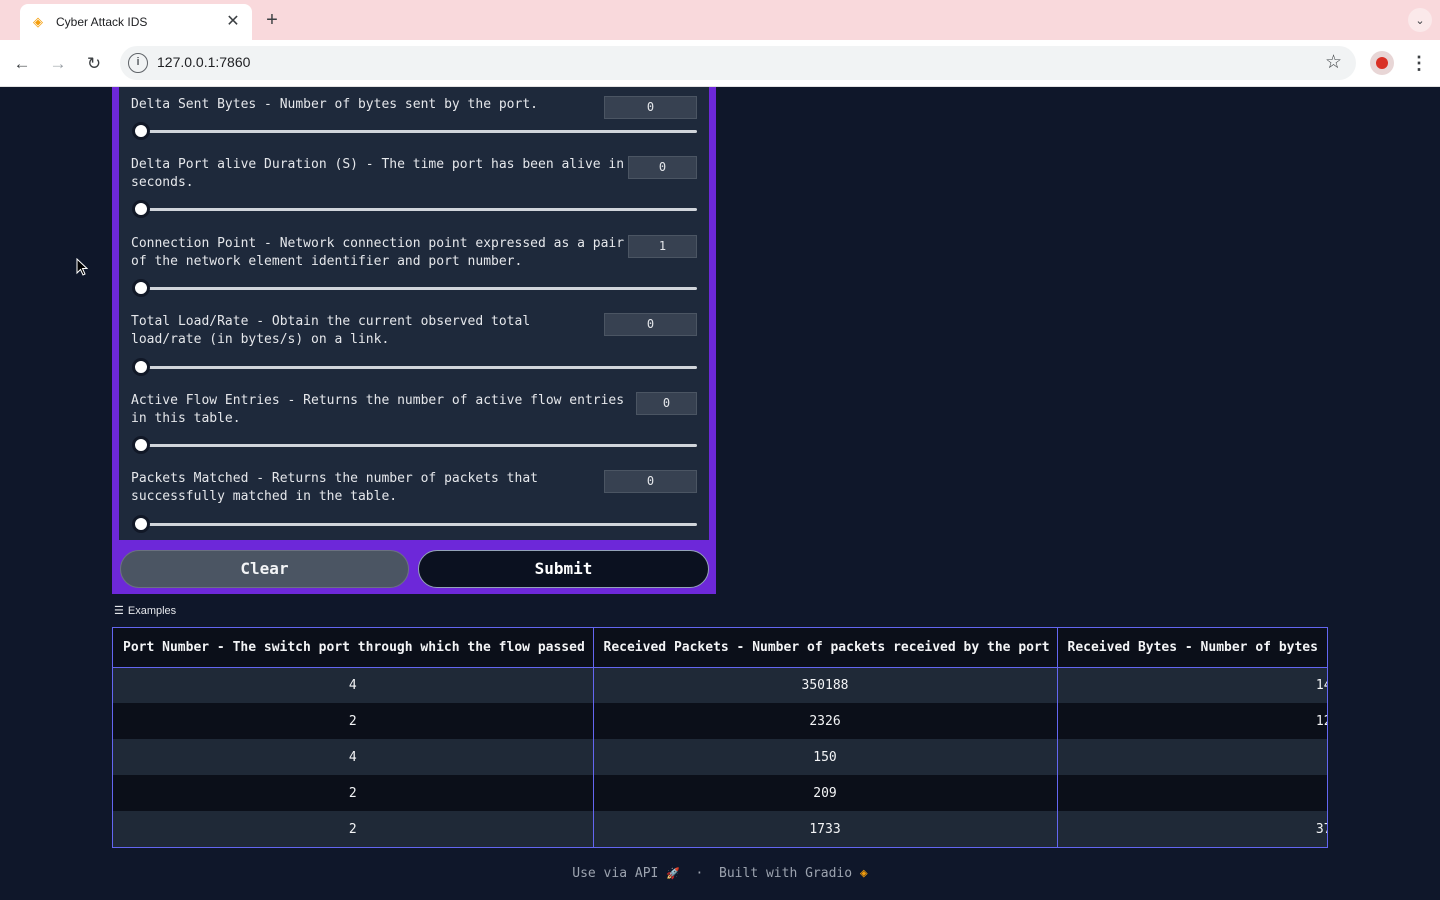  Describe the element at coordinates (738, 63) in the screenshot. I see `address-bar: i 127.0.0.1:7860 ☆` at that location.